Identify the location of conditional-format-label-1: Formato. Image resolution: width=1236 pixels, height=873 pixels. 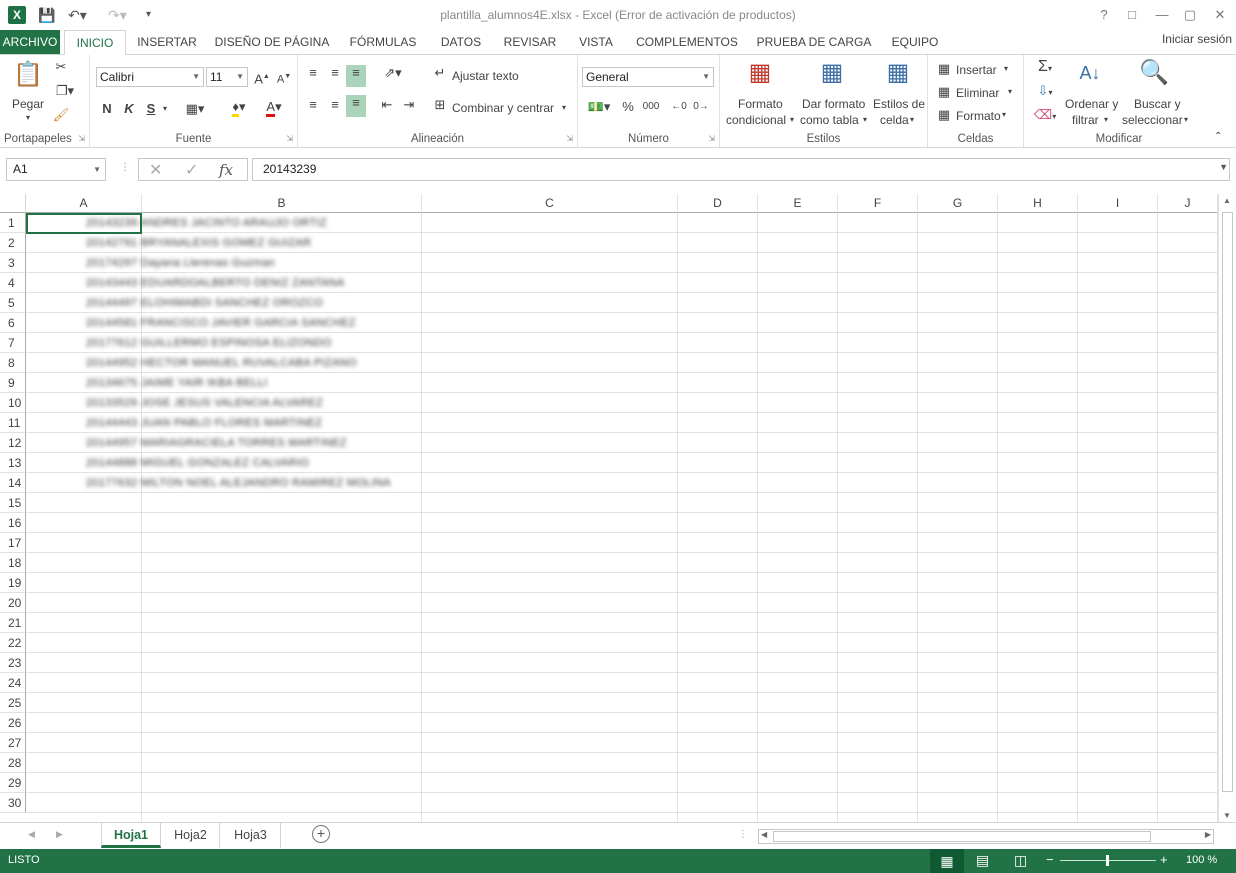
(760, 104).